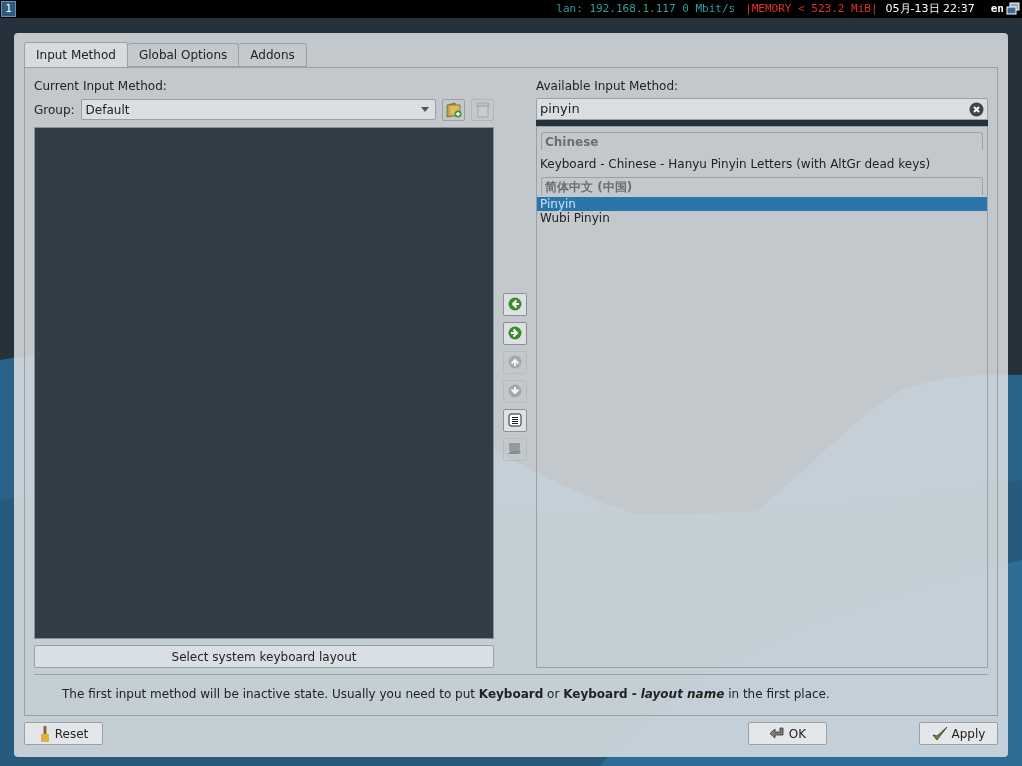  Describe the element at coordinates (273, 55) in the screenshot. I see `tab: Addons` at that location.